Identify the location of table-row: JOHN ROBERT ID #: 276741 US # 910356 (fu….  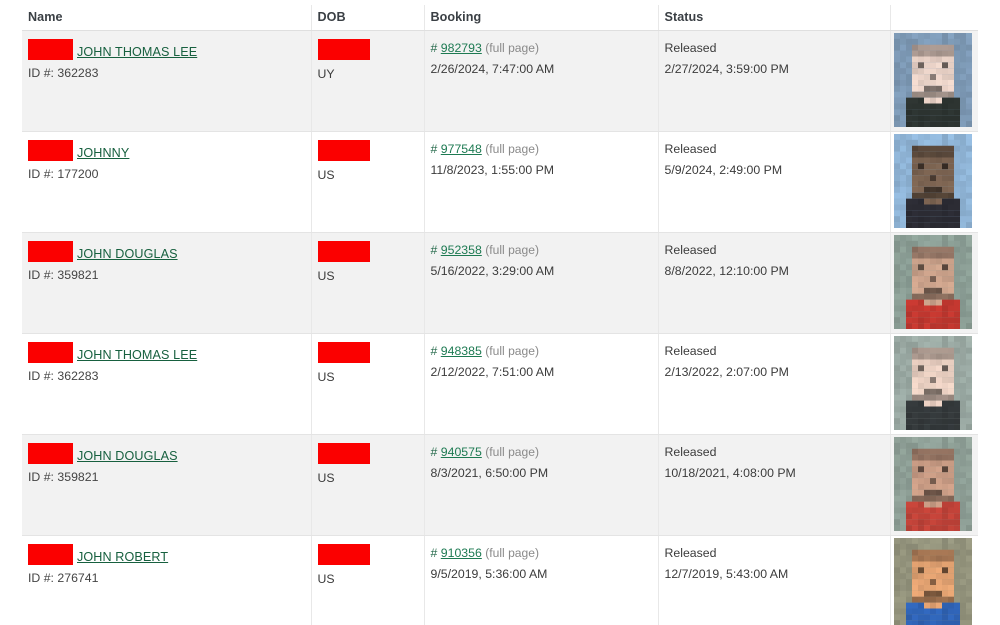
(500, 580).